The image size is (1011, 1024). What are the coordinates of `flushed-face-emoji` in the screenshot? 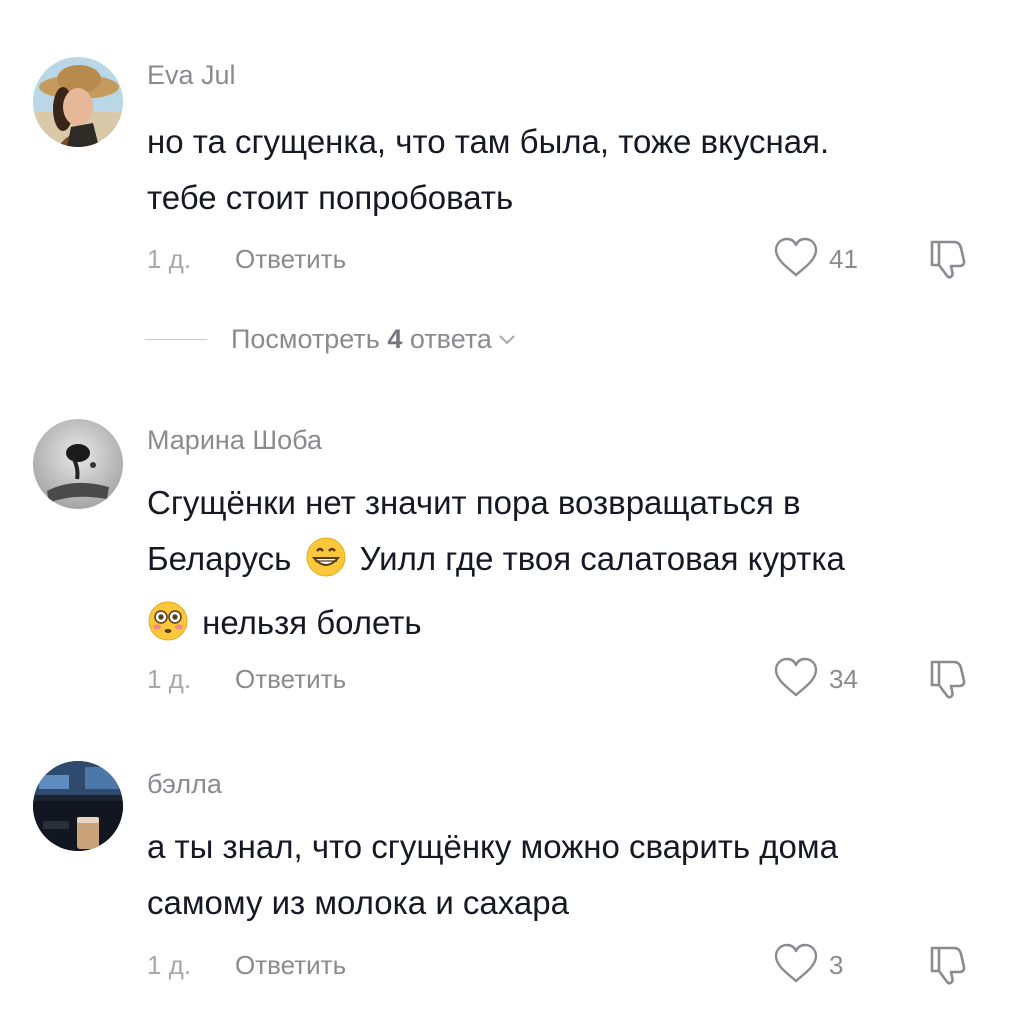 It's located at (168, 629).